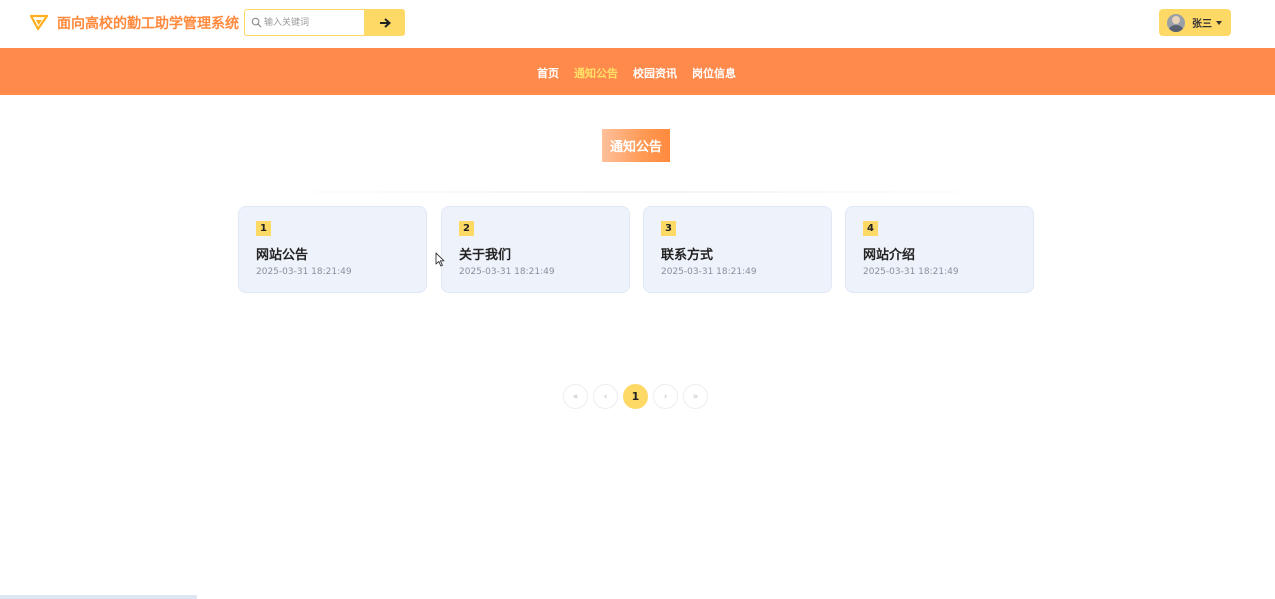 Image resolution: width=1275 pixels, height=599 pixels. I want to click on bottom-scroll-indicator, so click(98, 597).